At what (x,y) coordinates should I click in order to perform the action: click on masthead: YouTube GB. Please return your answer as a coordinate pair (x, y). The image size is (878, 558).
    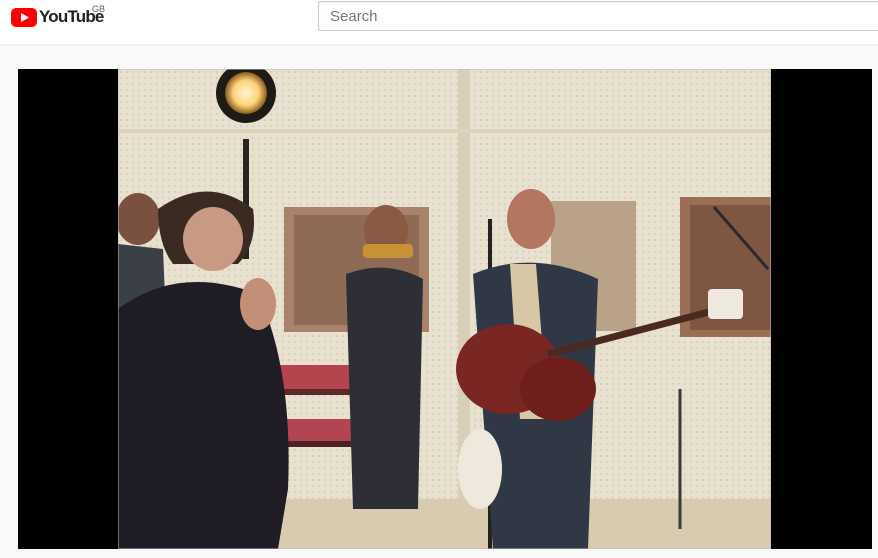
    Looking at the image, I should click on (439, 22).